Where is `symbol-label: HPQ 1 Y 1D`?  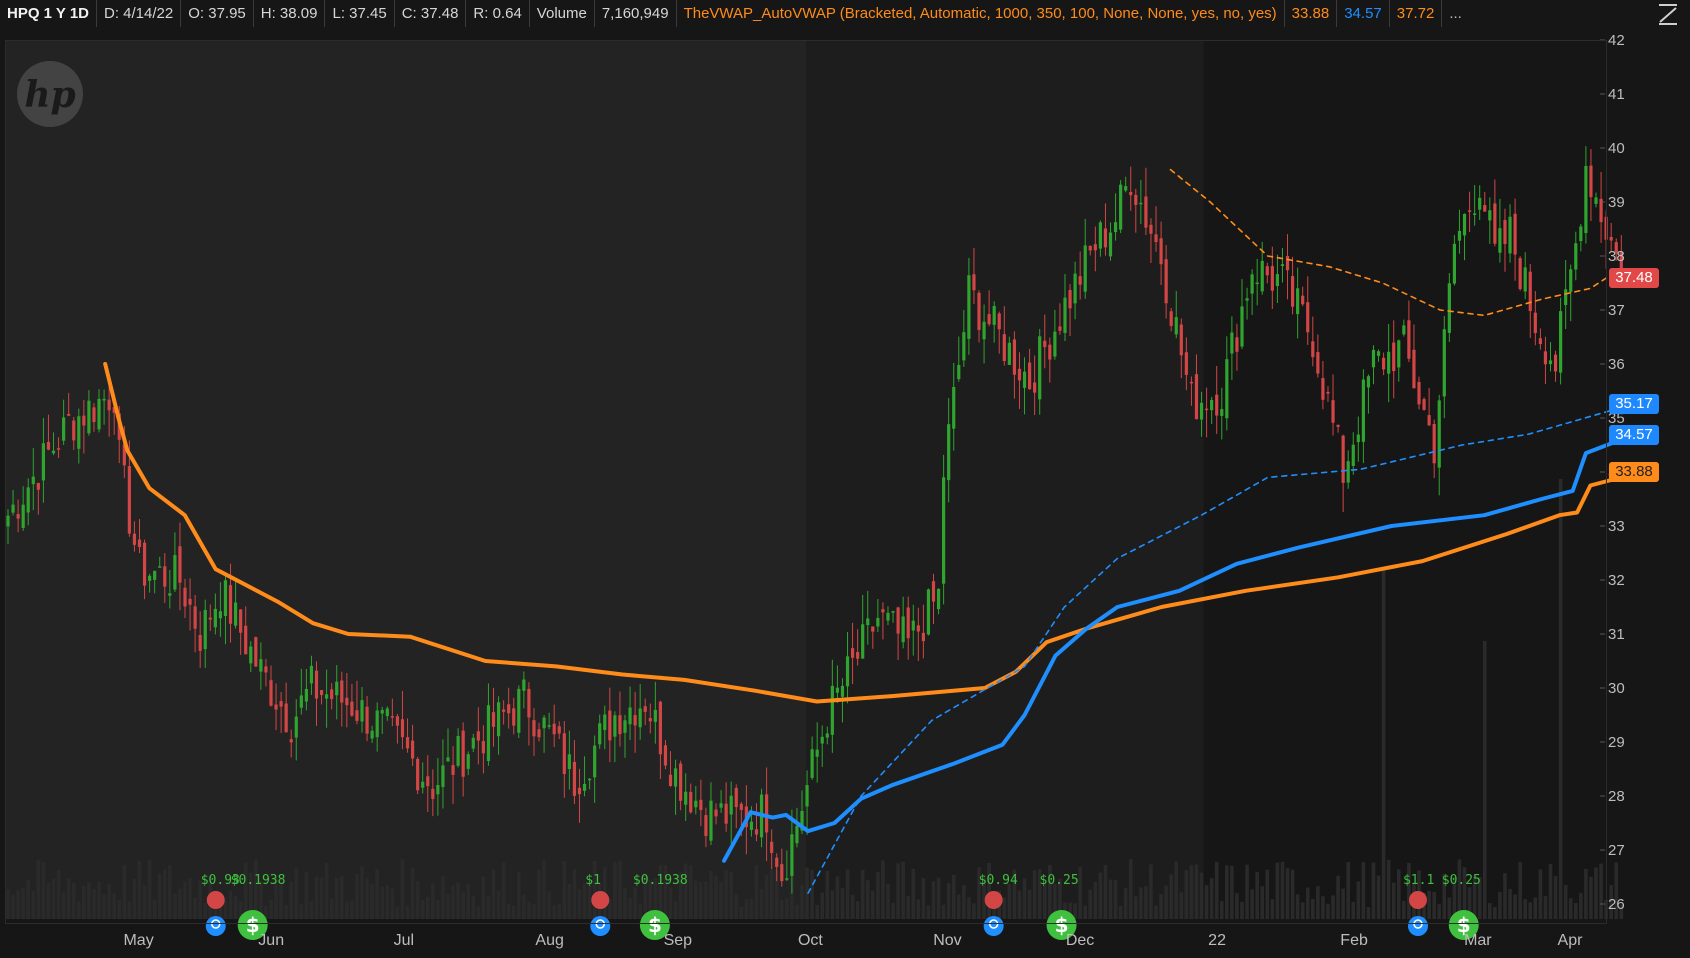 symbol-label: HPQ 1 Y 1D is located at coordinates (48, 13).